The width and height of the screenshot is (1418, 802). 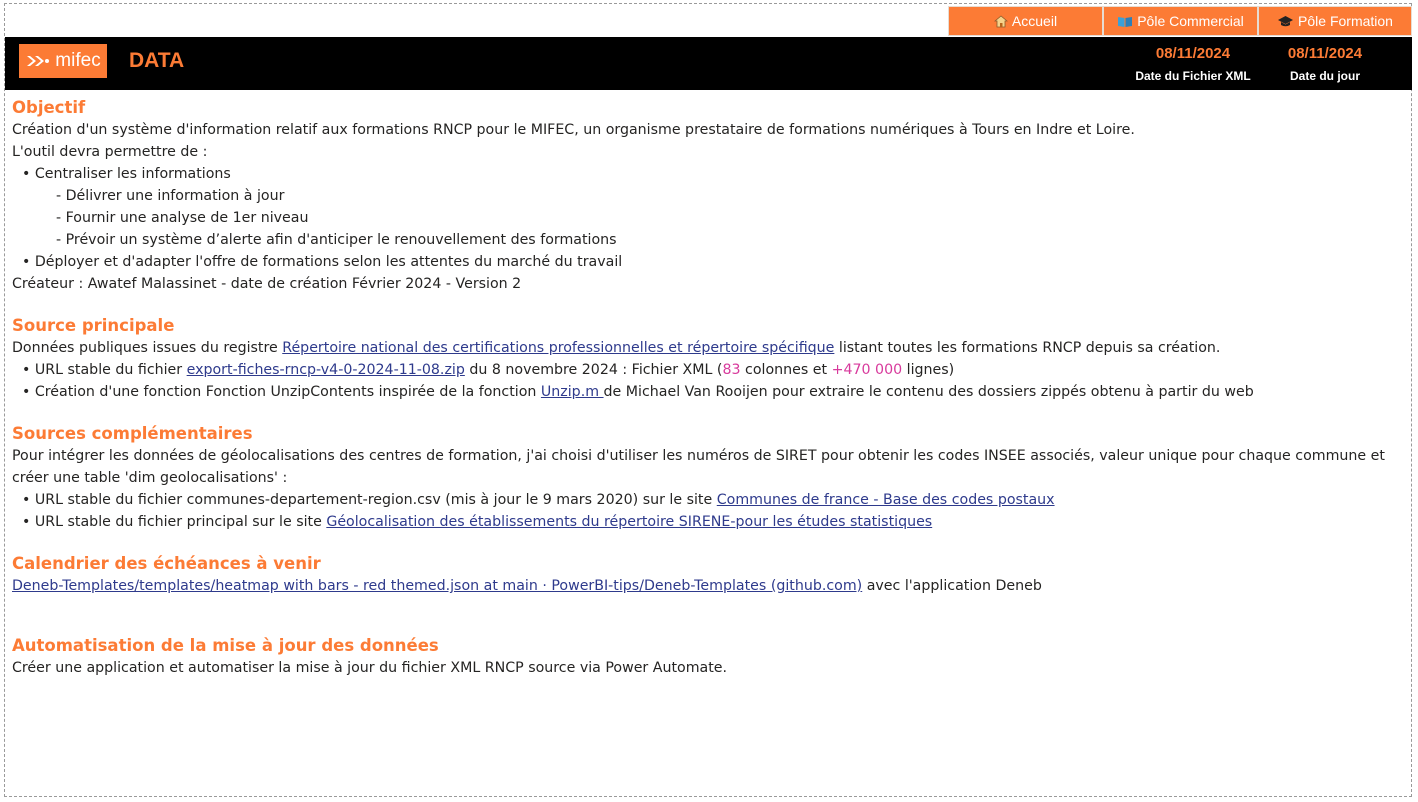 I want to click on book-icon, so click(x=1125, y=21).